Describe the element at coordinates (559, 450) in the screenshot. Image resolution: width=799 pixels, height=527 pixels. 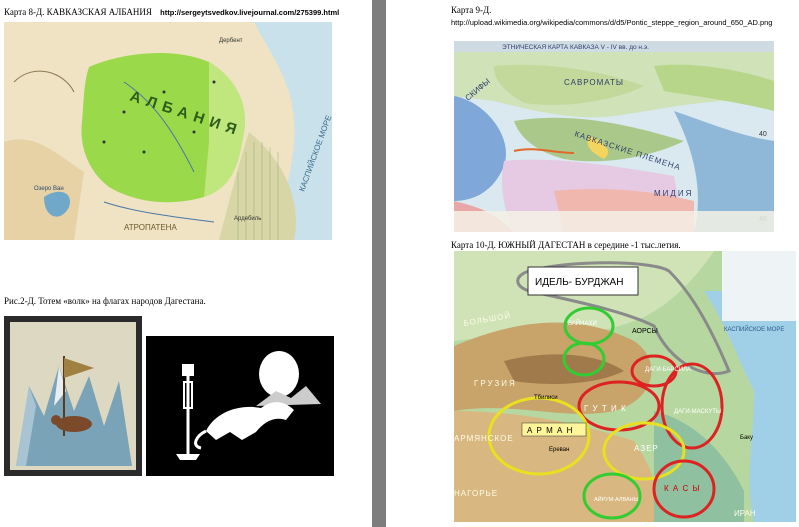
I see `map10-label-erevan: Ереван` at that location.